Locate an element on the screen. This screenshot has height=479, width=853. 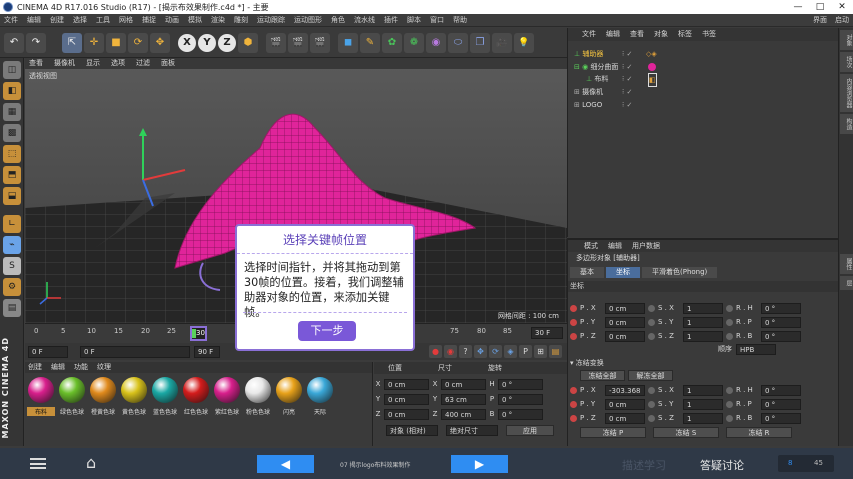
key-pla-icon: ⊞ is located at coordinates (540, 351).